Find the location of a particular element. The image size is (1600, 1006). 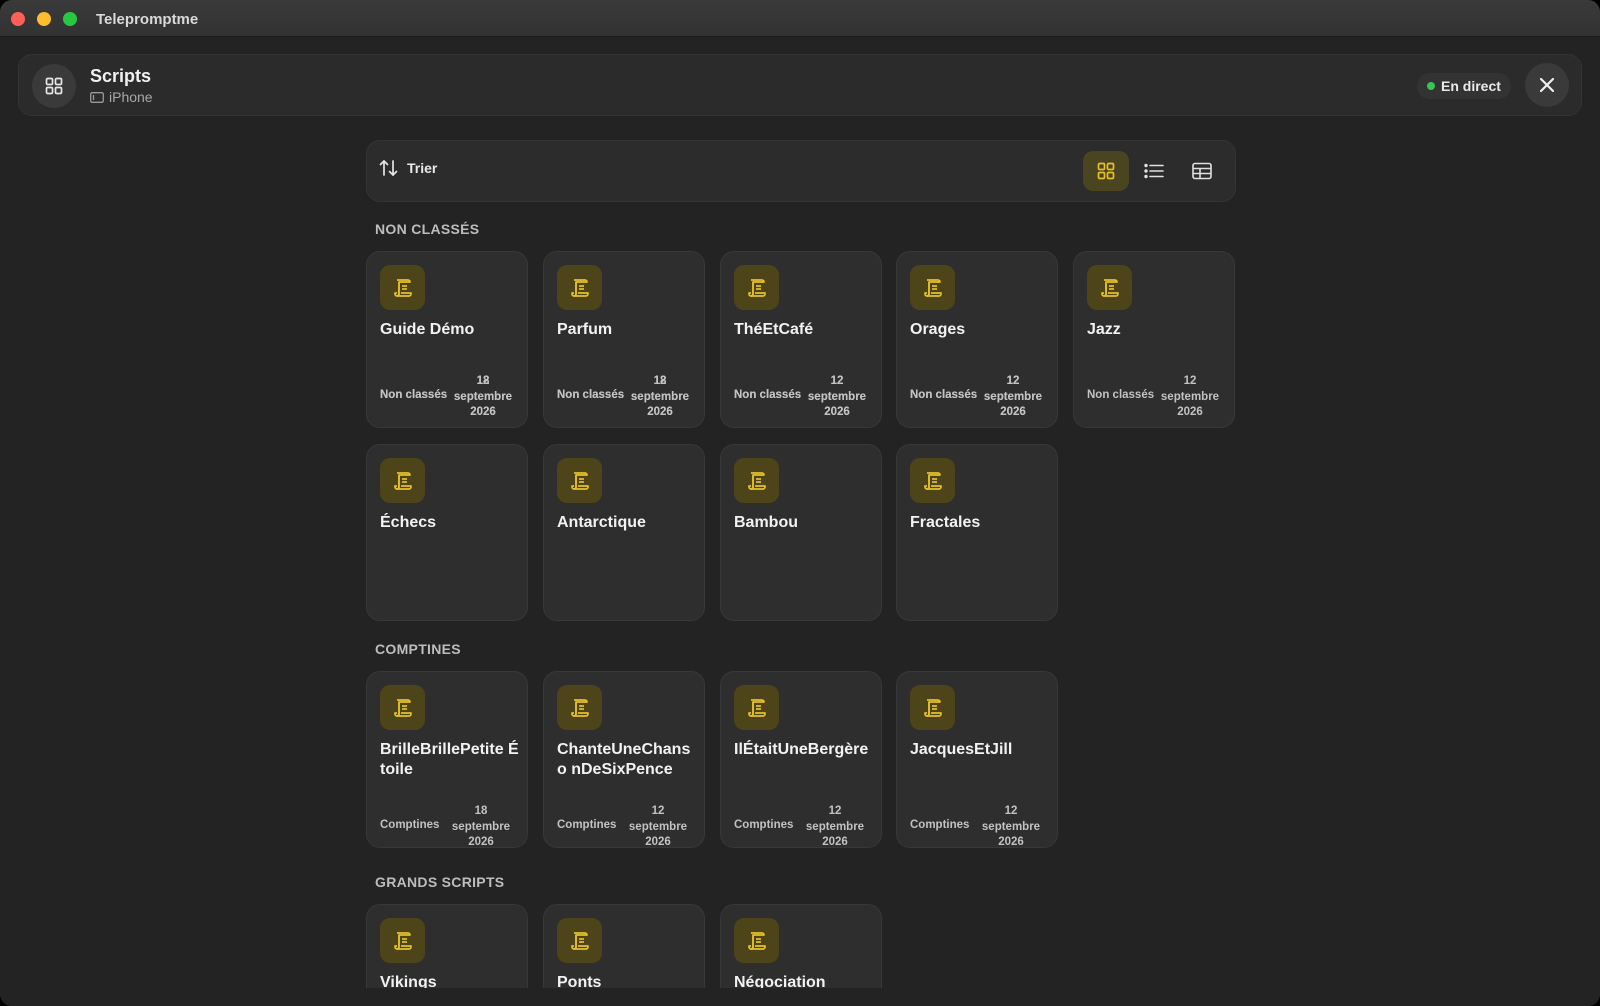

list-icon is located at coordinates (1154, 171).